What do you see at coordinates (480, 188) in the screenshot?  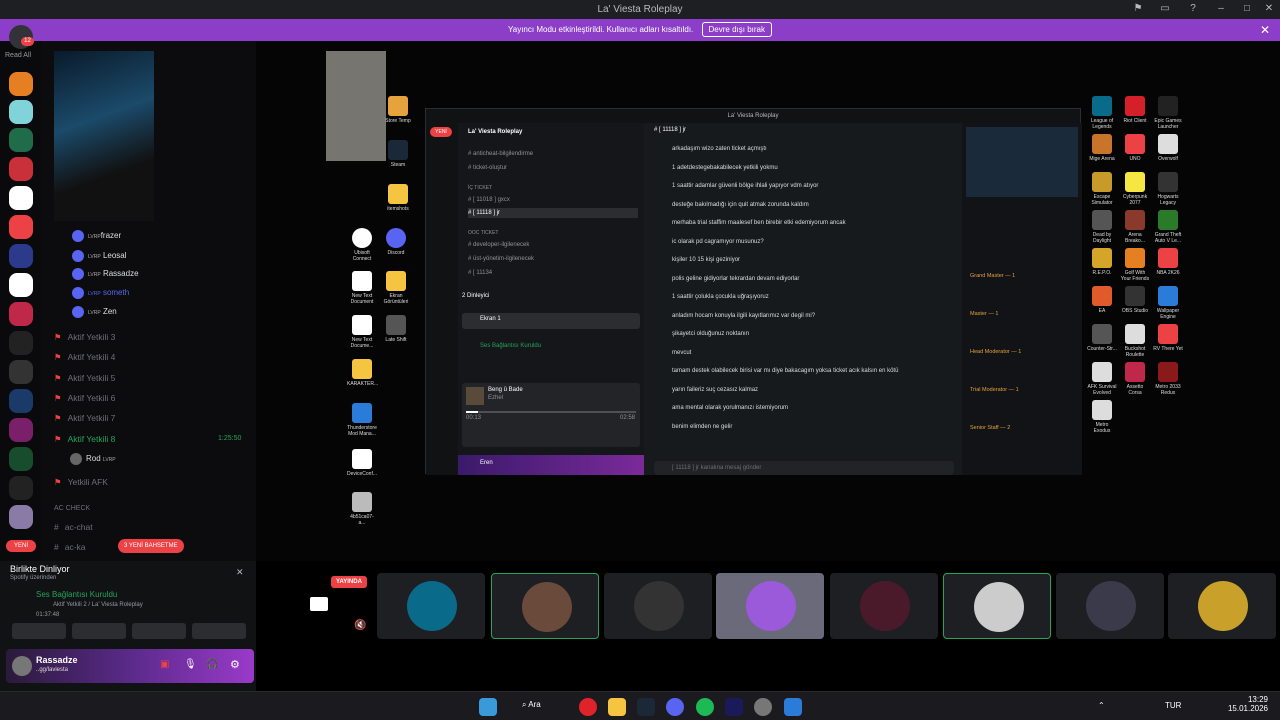 I see `category-header: İÇ TICKET` at bounding box center [480, 188].